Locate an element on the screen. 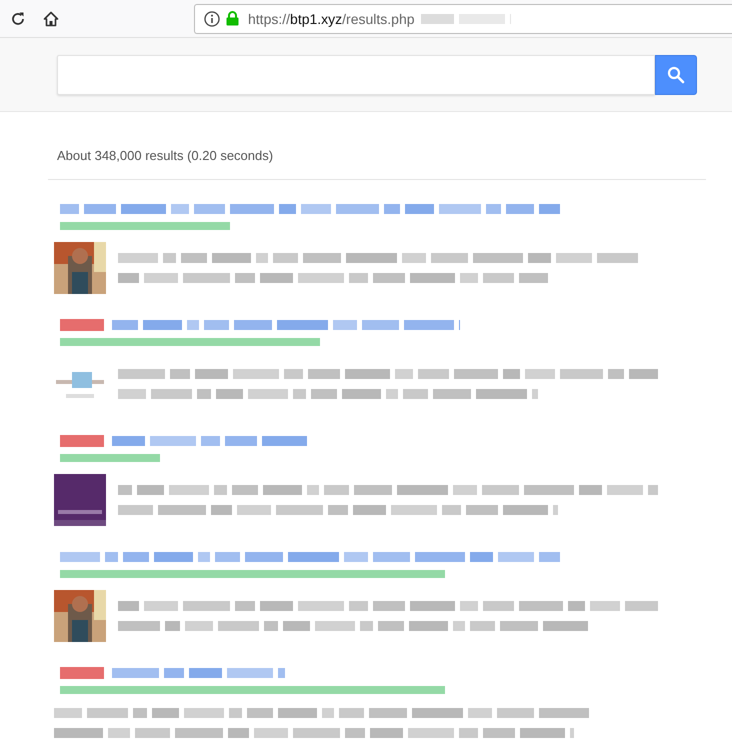  url-text: https://btp1.xyz/results.php is located at coordinates (331, 18).